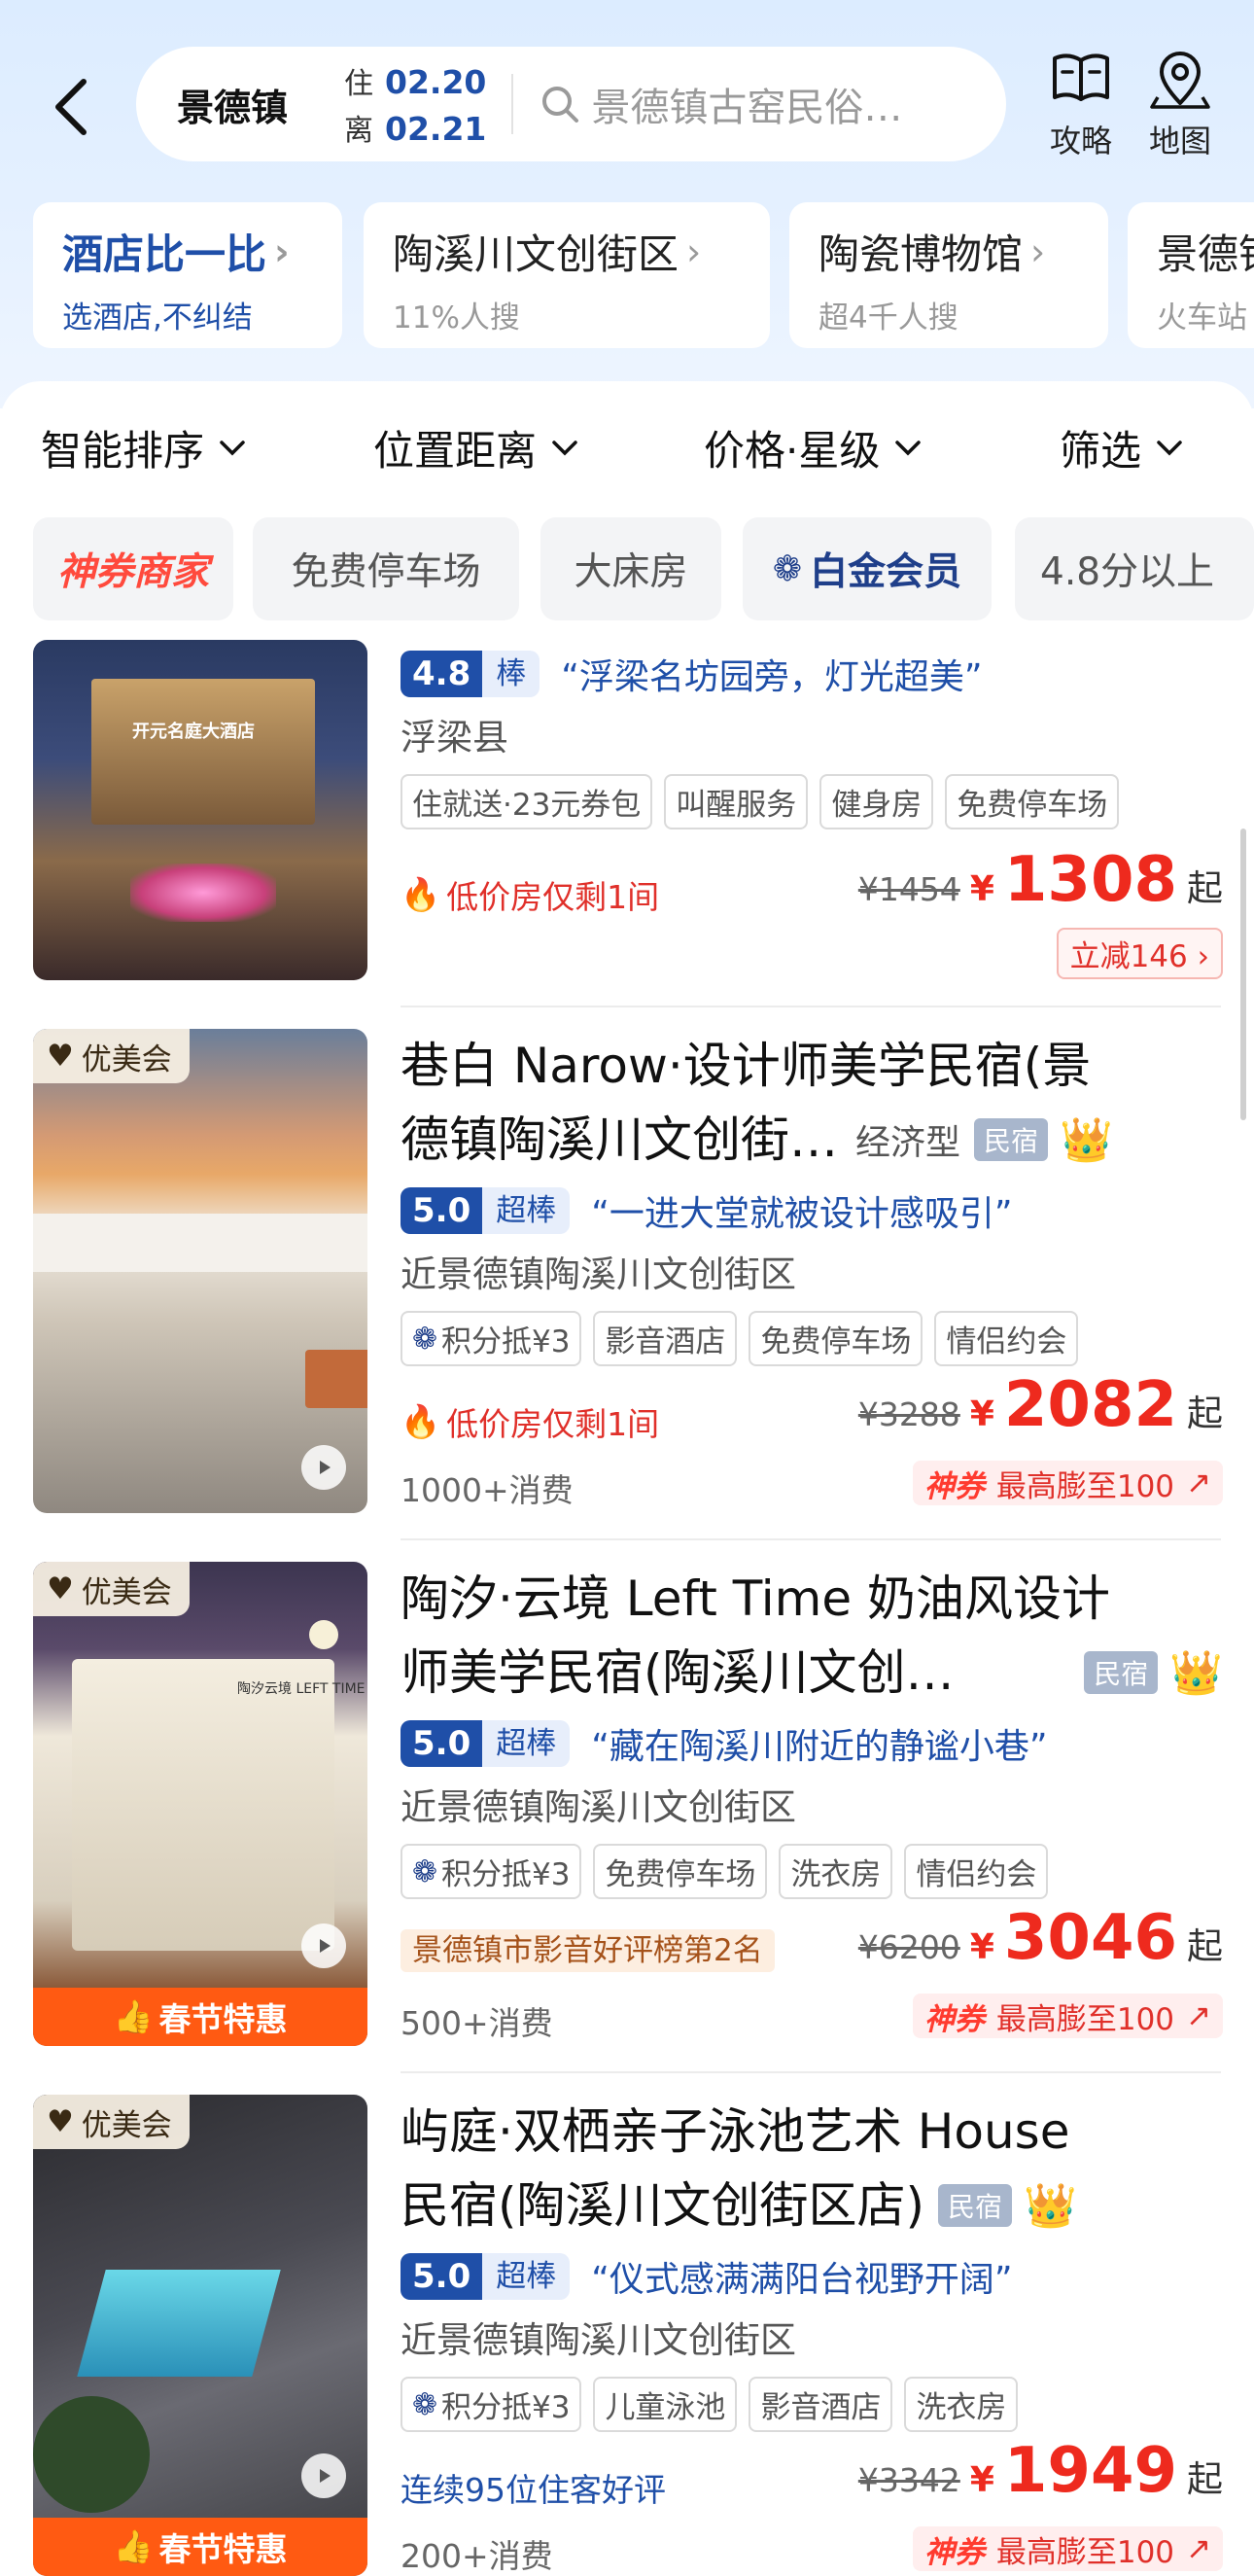  Describe the element at coordinates (812, 1599) in the screenshot. I see `hotel-name: 陶汐·云境 Left Time 奶油风设计` at that location.